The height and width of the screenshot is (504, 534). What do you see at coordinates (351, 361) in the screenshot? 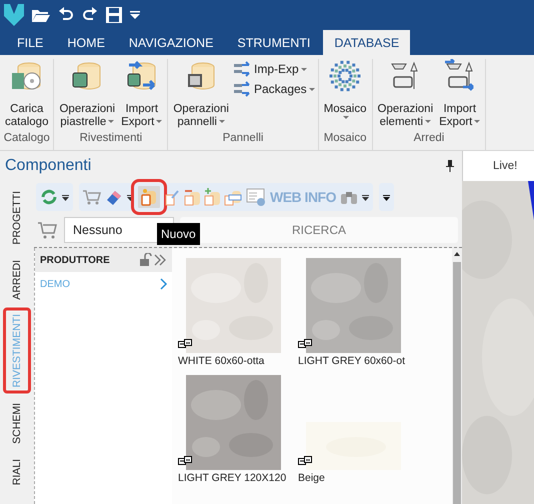
I see `tile-caption: LIGHT GREY 60x60-ot` at bounding box center [351, 361].